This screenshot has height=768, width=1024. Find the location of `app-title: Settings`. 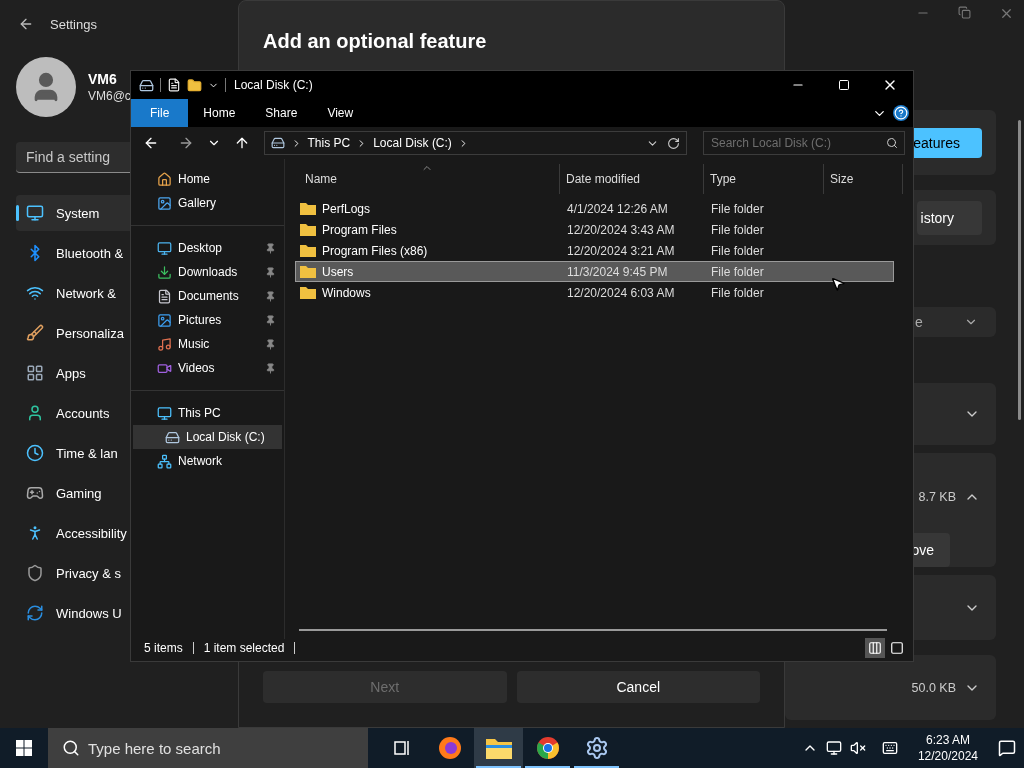

app-title: Settings is located at coordinates (73, 24).